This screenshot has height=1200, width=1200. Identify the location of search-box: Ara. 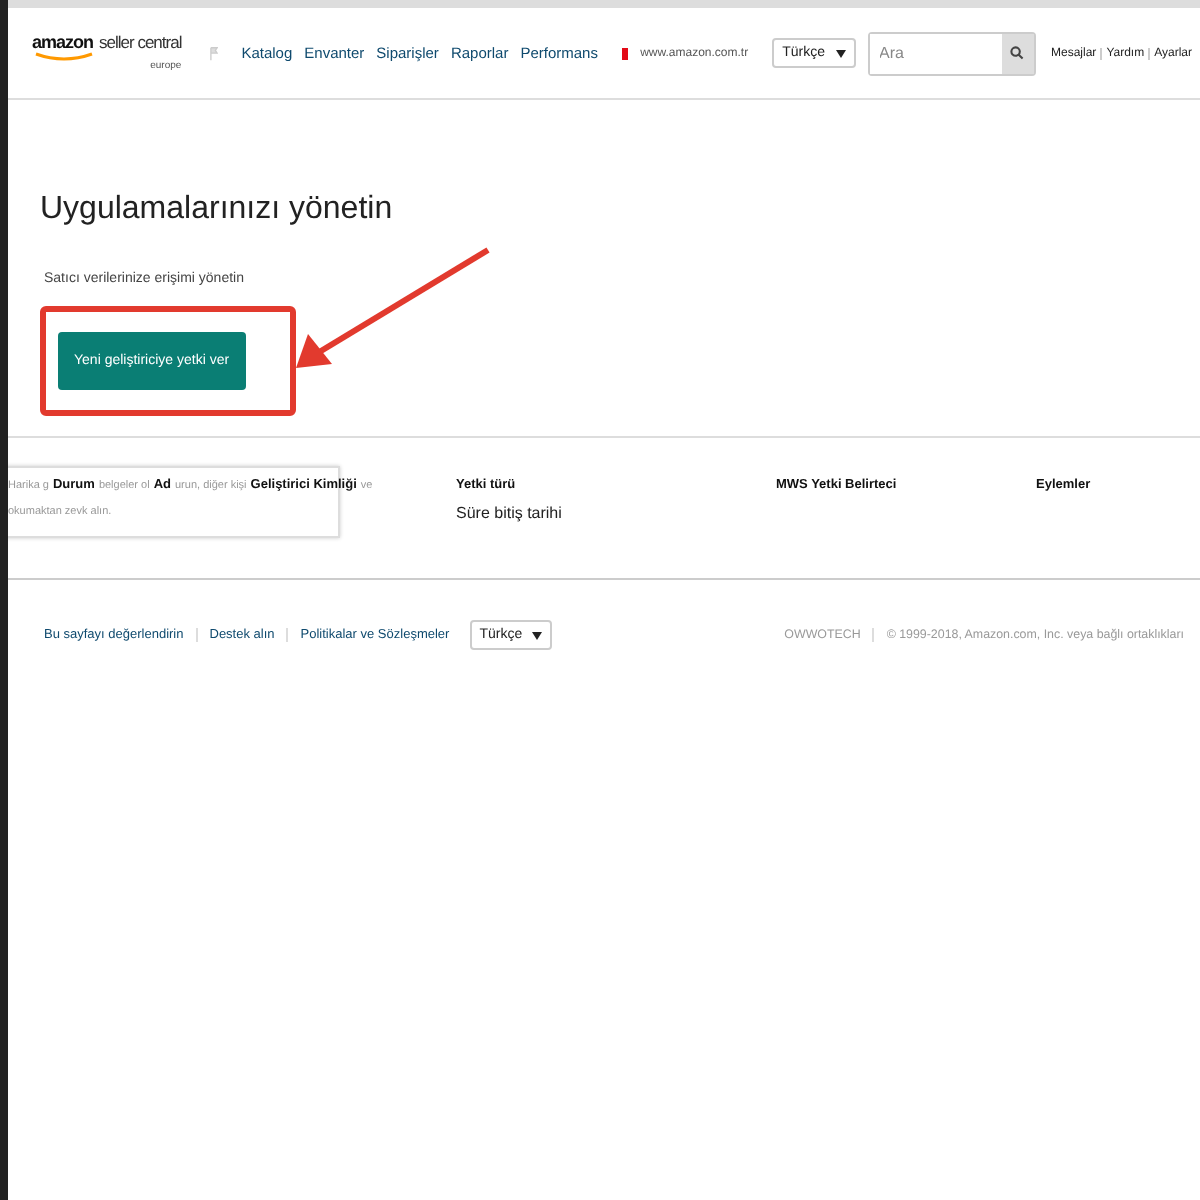
(951, 53).